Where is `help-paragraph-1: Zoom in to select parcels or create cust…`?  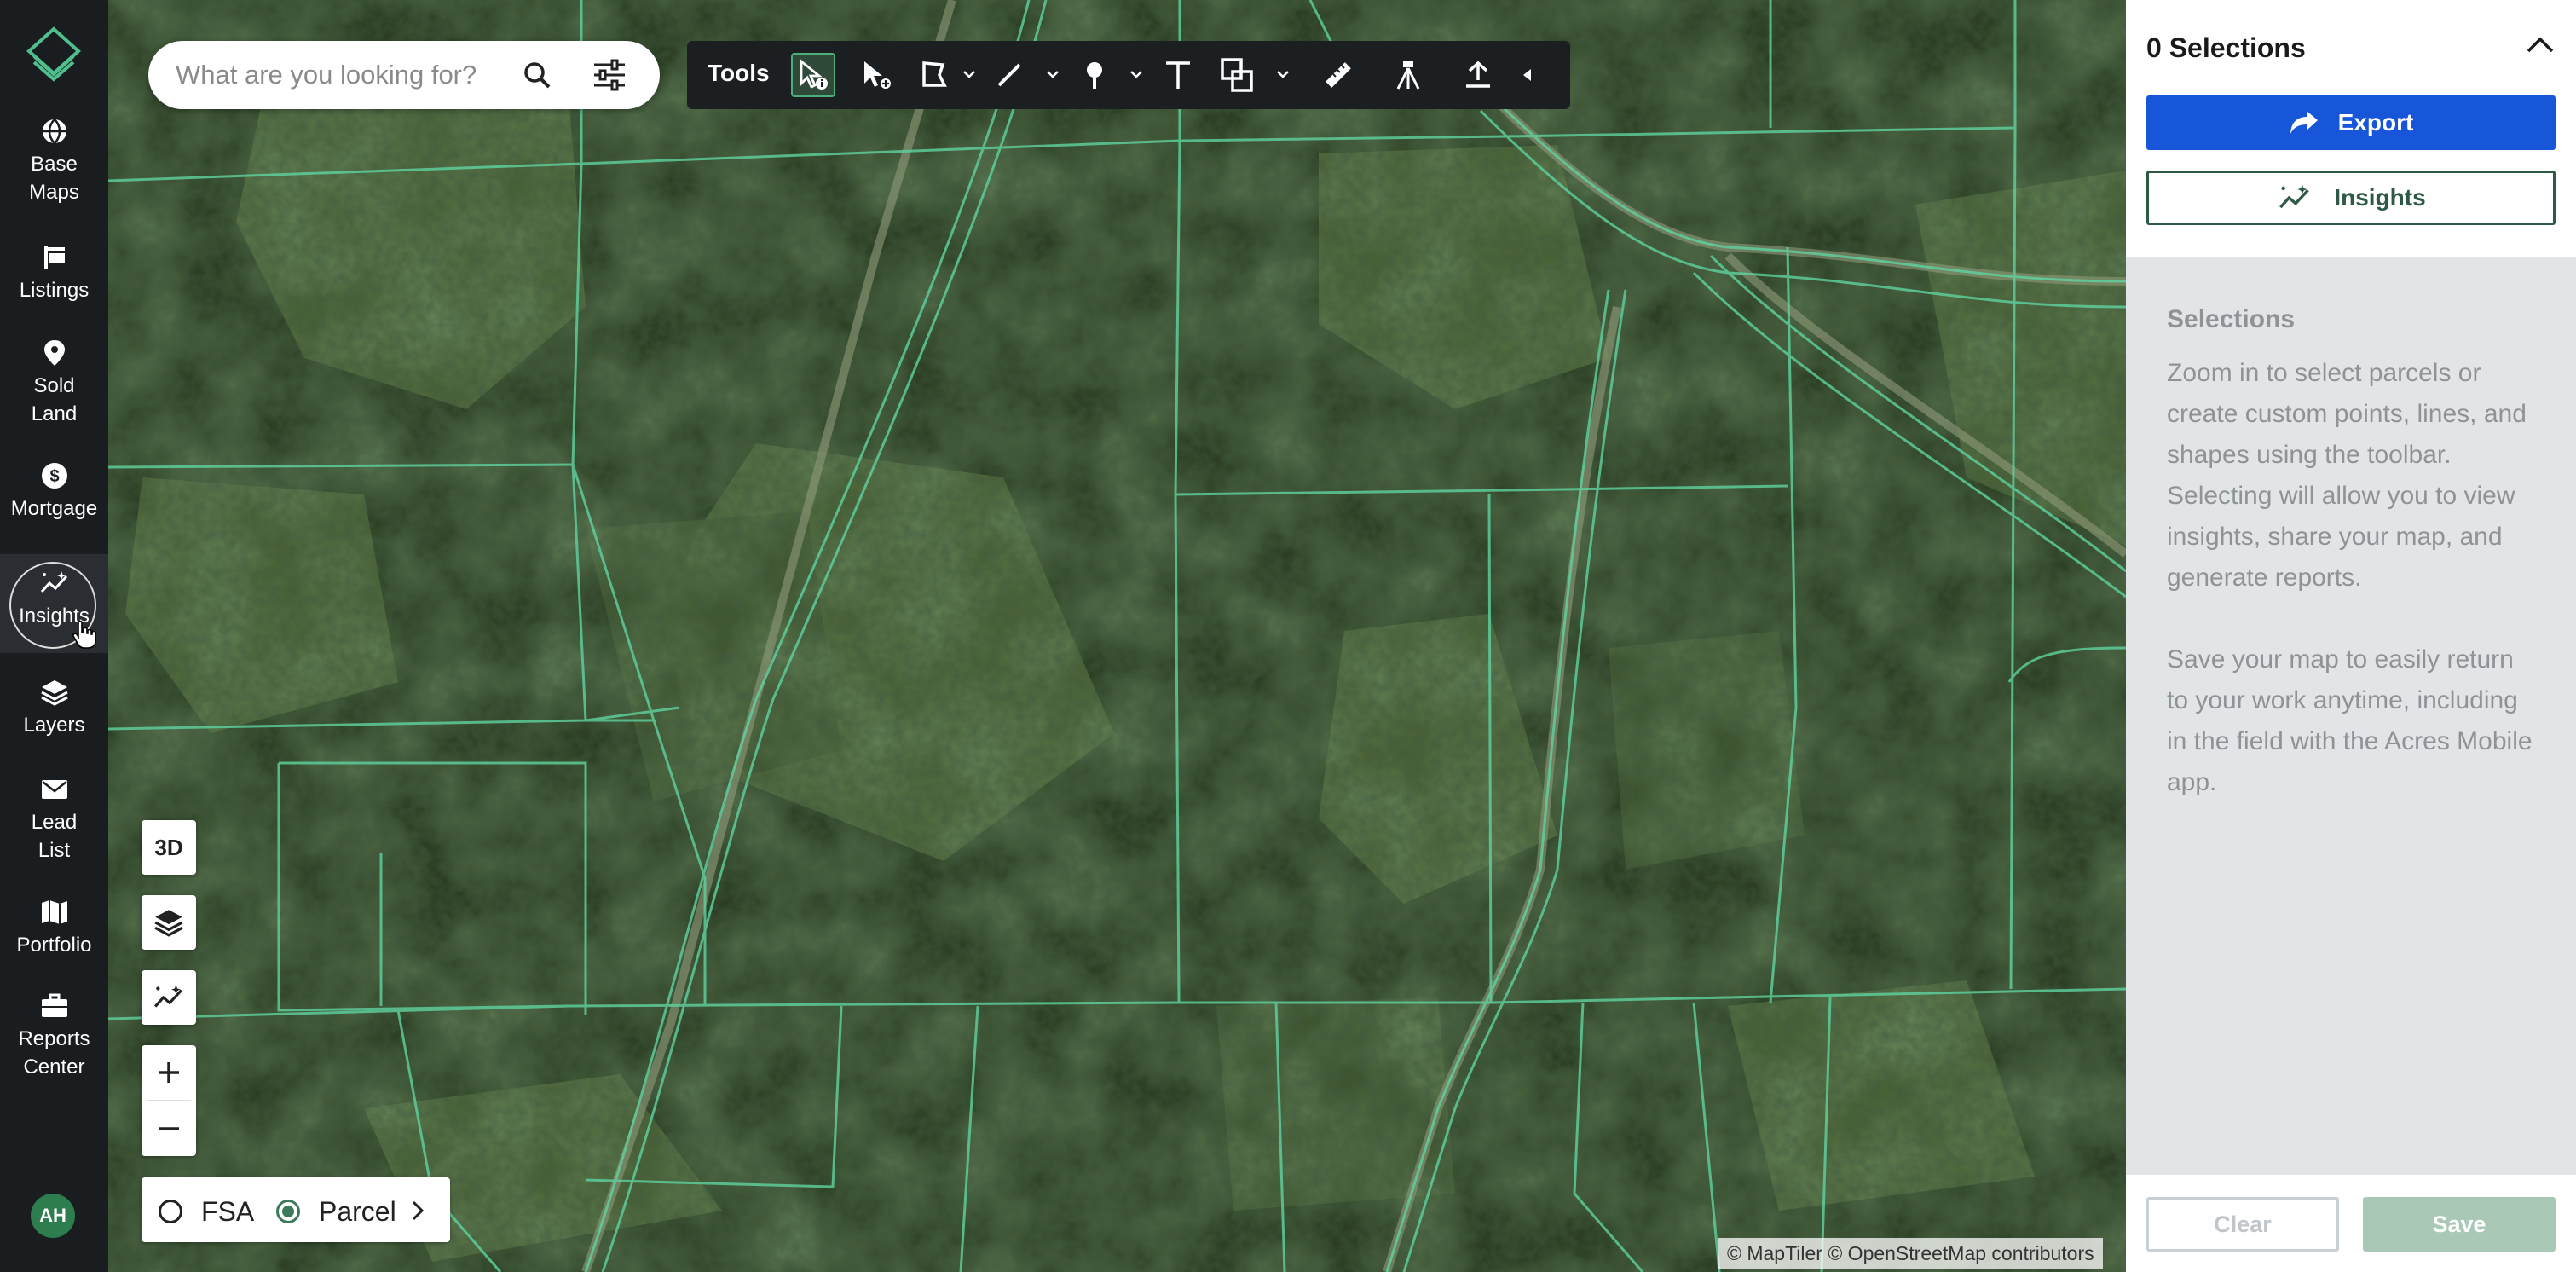 help-paragraph-1: Zoom in to select parcels or create cust… is located at coordinates (2347, 476).